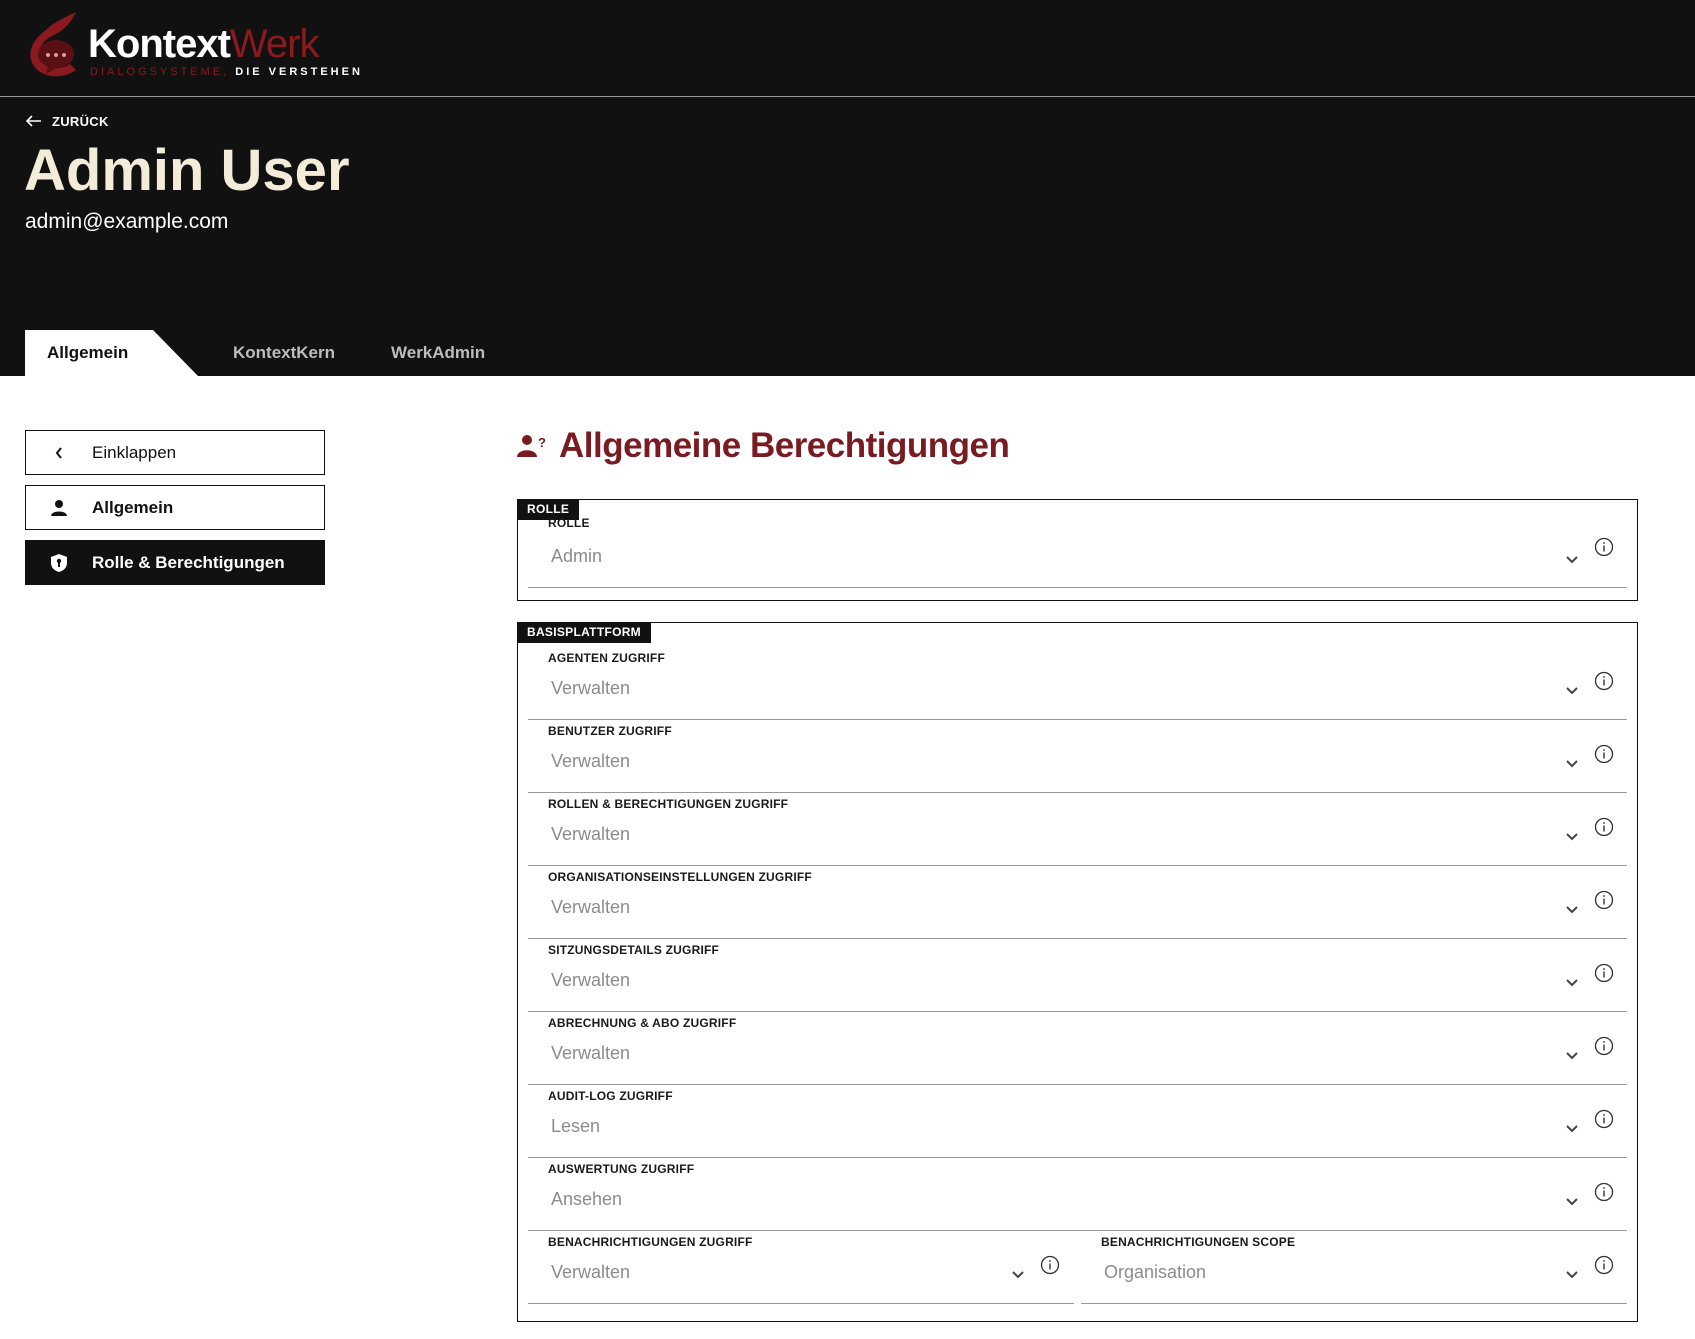 This screenshot has height=1339, width=1695. What do you see at coordinates (111, 353) in the screenshot?
I see `tab-allgemein: Allgemein` at bounding box center [111, 353].